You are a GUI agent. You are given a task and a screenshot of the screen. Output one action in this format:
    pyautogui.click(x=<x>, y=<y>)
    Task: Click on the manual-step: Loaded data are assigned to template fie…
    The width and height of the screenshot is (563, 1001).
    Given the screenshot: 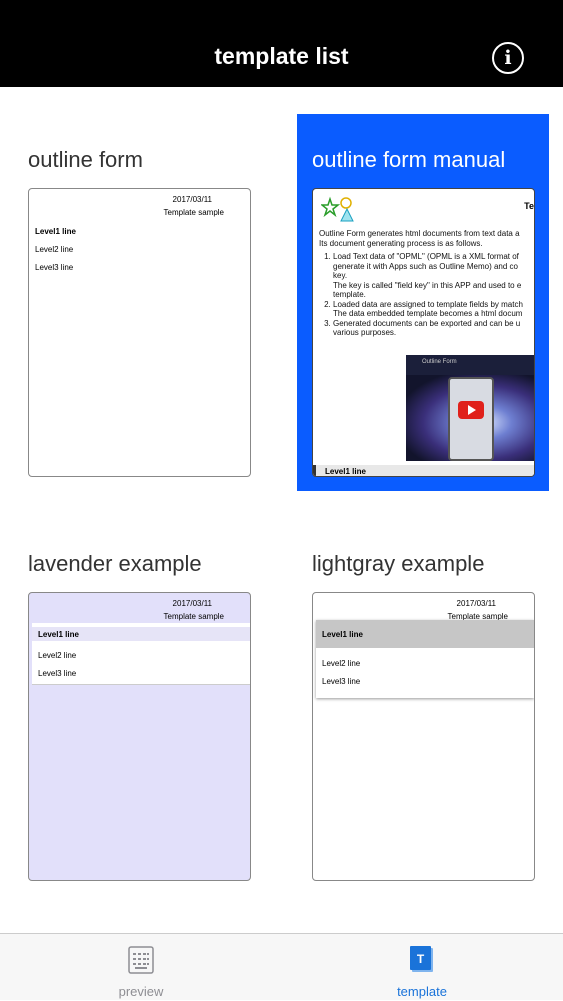 What is the action you would take?
    pyautogui.click(x=433, y=309)
    